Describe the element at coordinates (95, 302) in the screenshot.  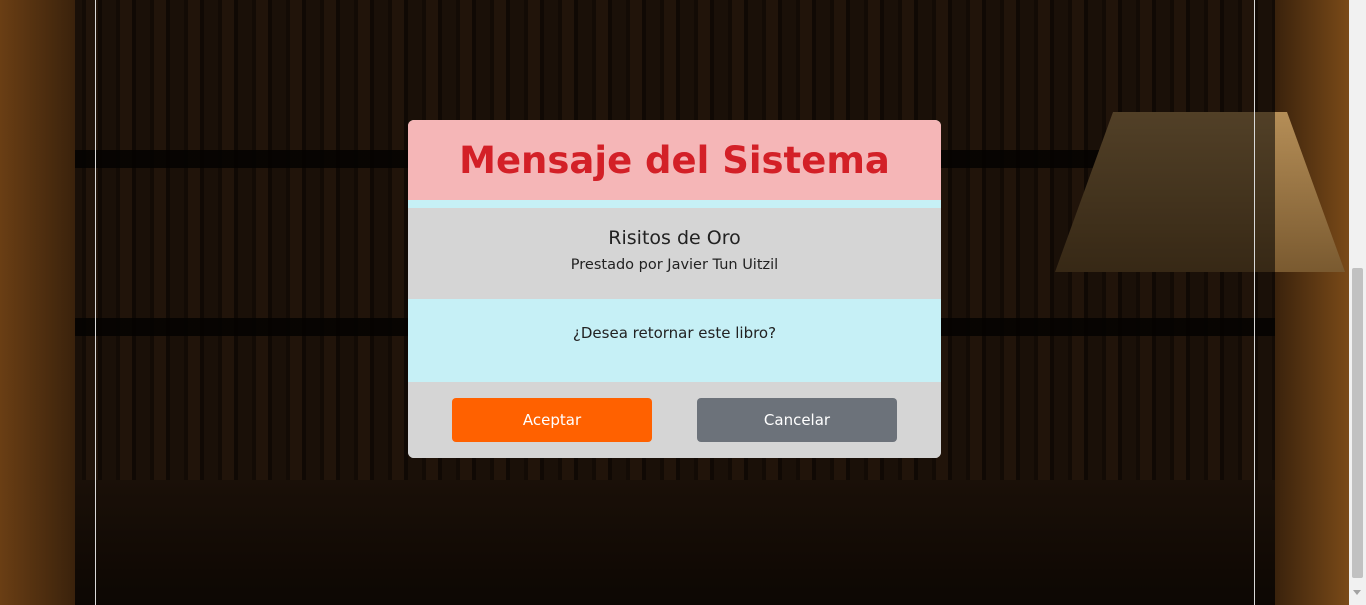
I see `container-border-left` at that location.